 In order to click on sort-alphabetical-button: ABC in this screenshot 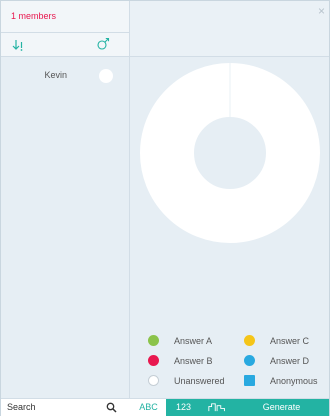, I will do `click(148, 407)`.